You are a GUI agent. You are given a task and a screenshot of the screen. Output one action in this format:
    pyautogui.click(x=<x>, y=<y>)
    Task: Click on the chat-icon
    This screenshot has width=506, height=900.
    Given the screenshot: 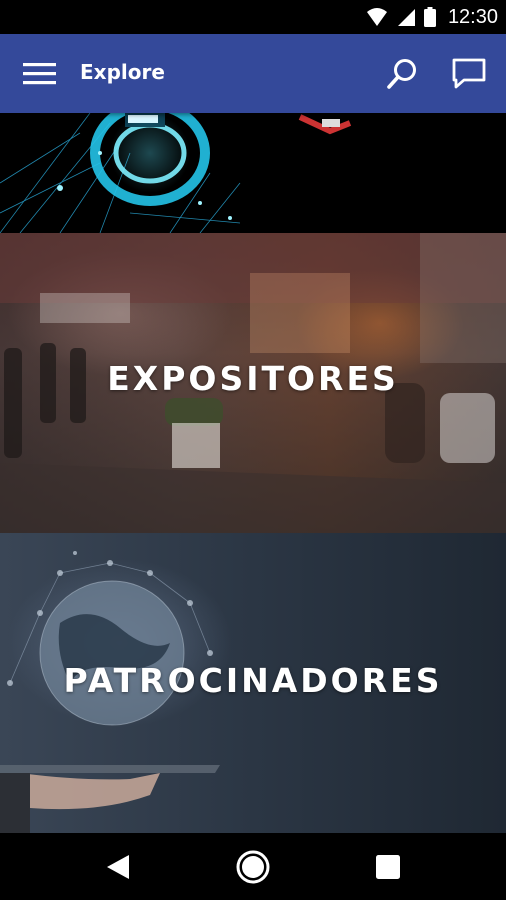 What is the action you would take?
    pyautogui.click(x=469, y=73)
    